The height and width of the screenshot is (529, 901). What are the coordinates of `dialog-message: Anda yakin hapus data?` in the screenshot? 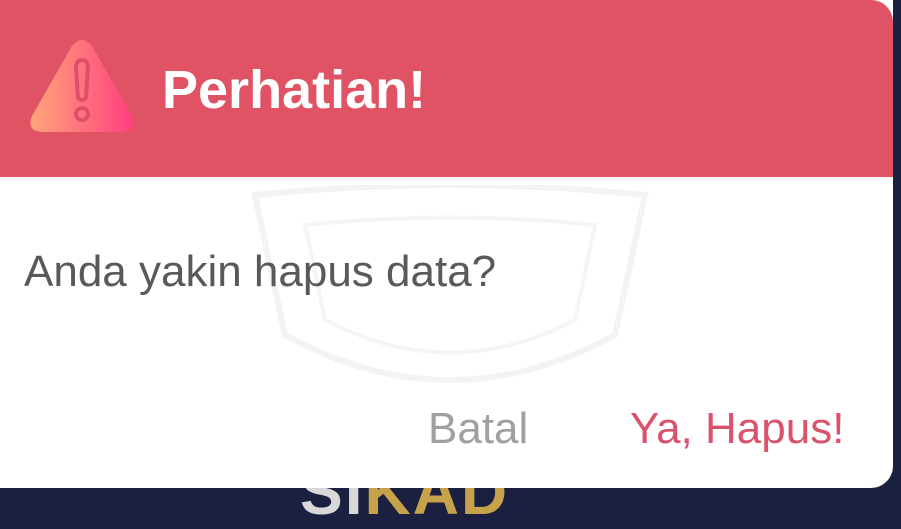 It's located at (260, 271).